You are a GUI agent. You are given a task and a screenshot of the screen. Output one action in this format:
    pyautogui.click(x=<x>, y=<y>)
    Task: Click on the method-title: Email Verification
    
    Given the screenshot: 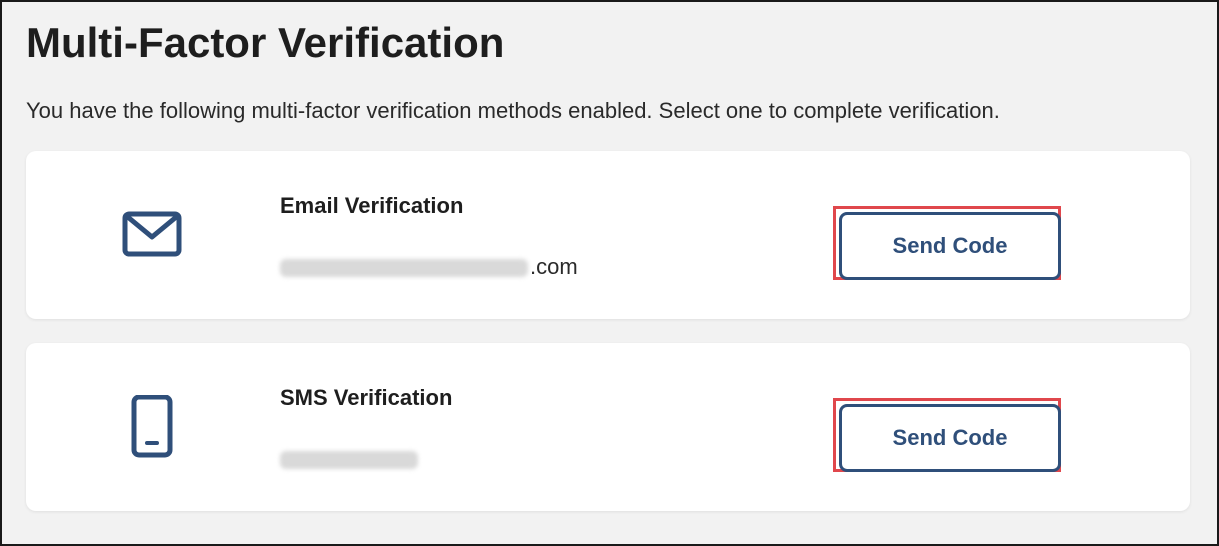 What is the action you would take?
    pyautogui.click(x=372, y=205)
    